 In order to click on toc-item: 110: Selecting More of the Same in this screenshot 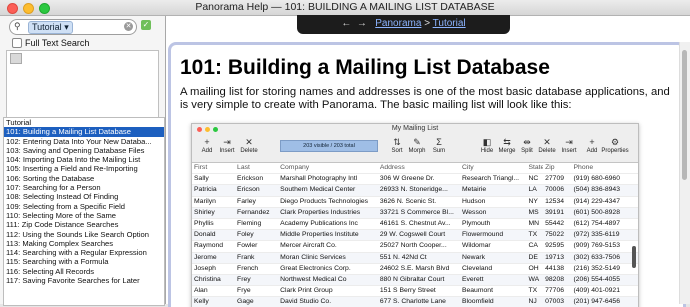, I will do `click(84, 215)`.